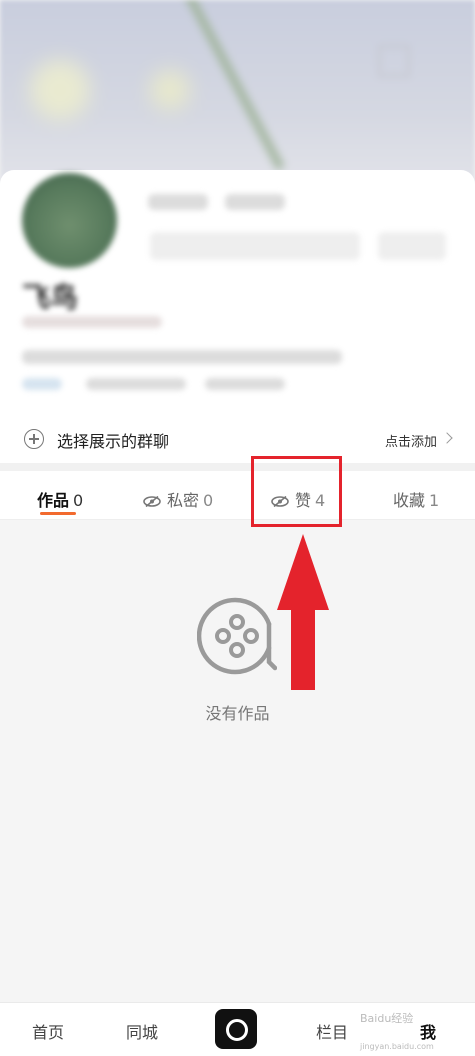  I want to click on tab-label: 收藏, so click(409, 500).